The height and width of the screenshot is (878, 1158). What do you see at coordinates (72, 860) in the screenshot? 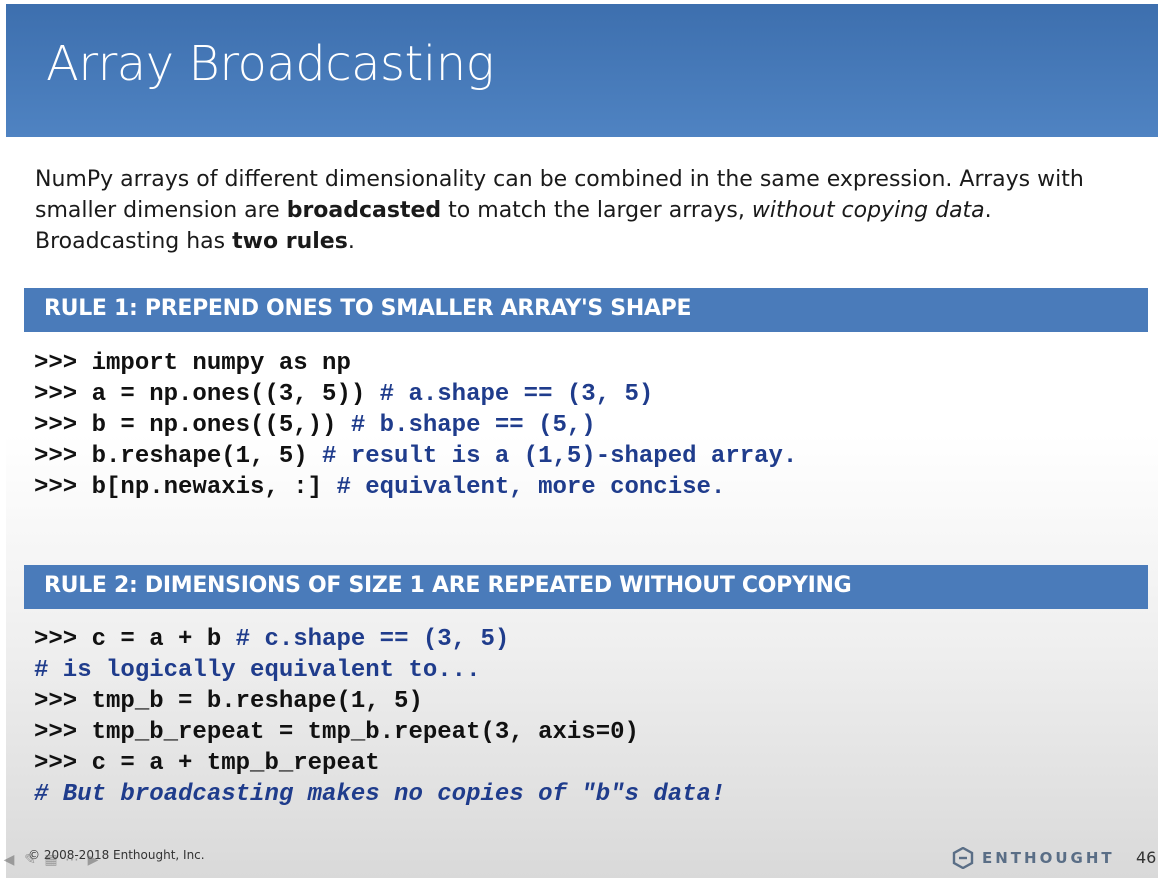
I see `more-icon: ⋯` at bounding box center [72, 860].